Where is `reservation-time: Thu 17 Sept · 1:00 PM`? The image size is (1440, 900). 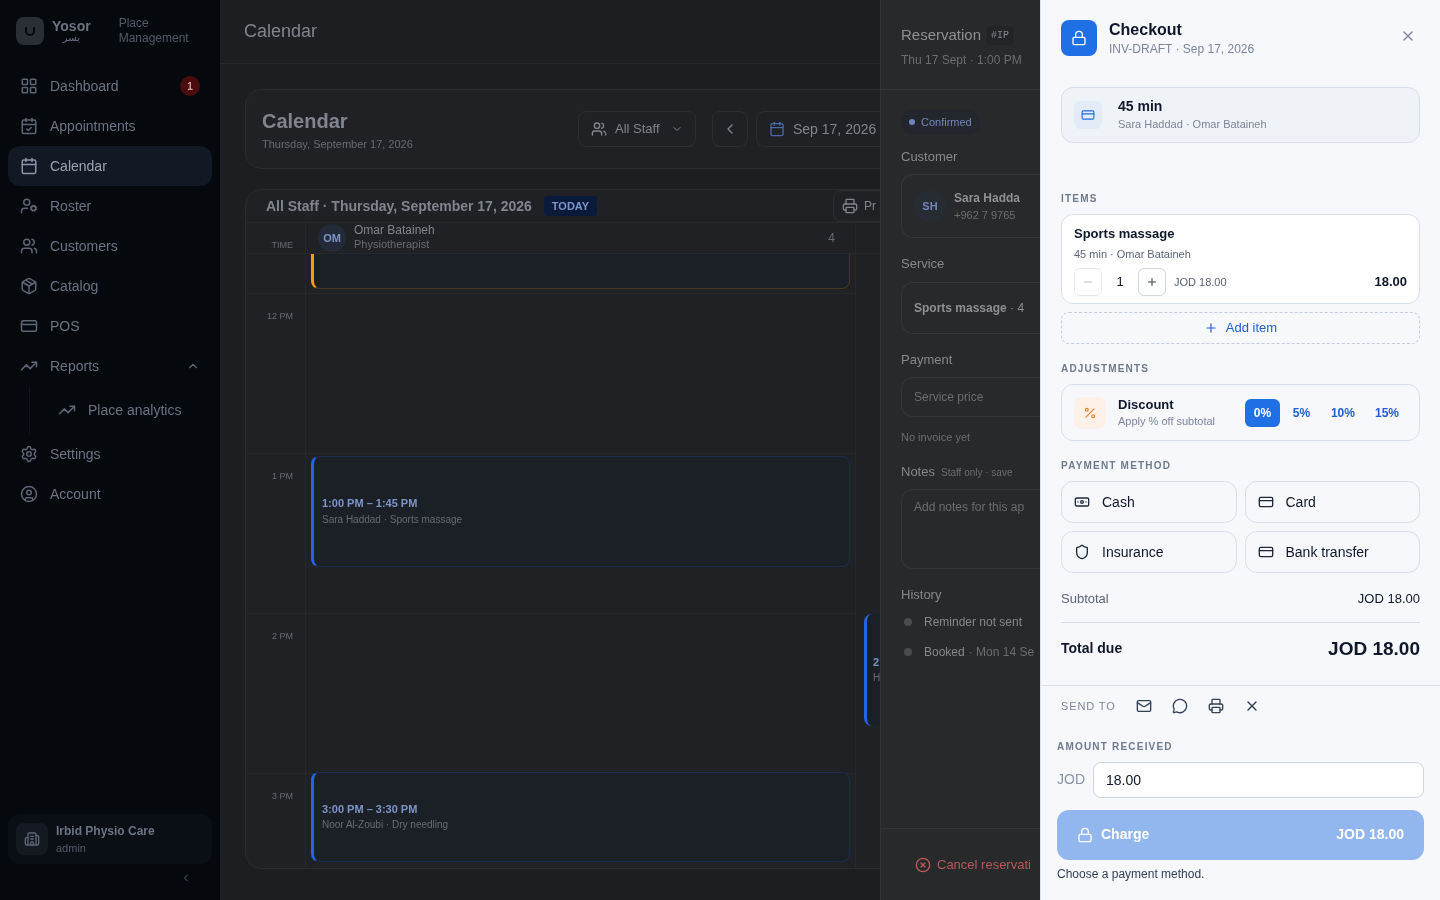
reservation-time: Thu 17 Sept · 1:00 PM is located at coordinates (962, 60).